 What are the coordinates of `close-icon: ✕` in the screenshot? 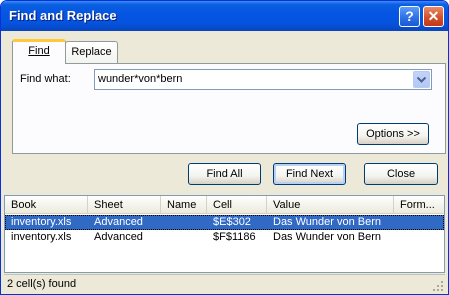 It's located at (433, 16).